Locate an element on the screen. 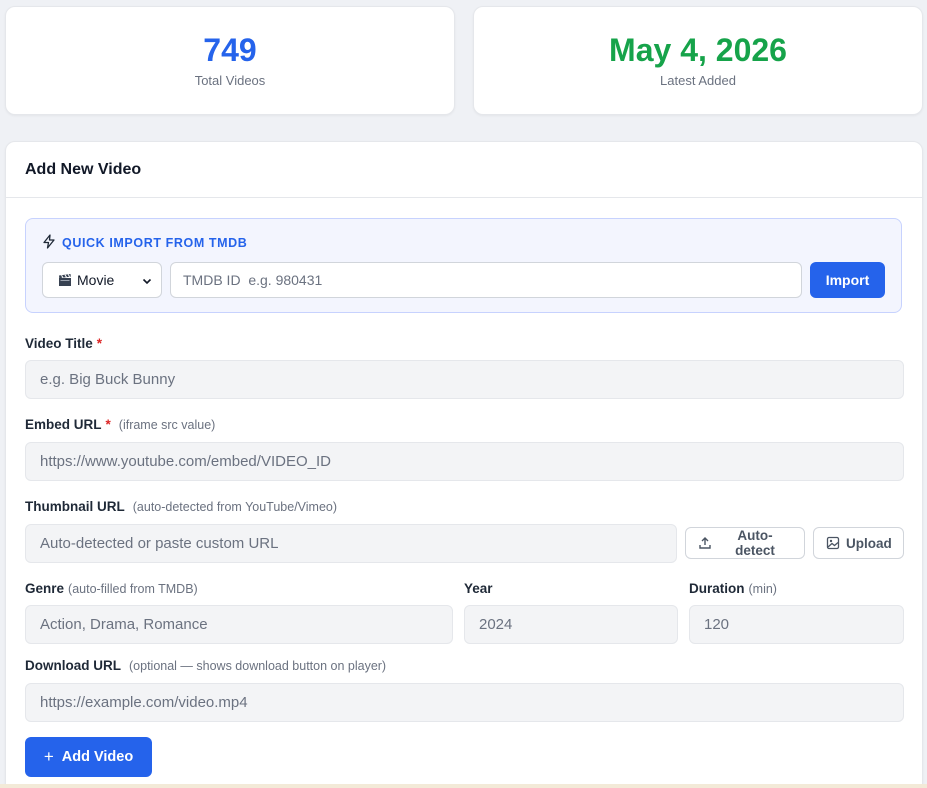  clapperboard-icon is located at coordinates (65, 280).